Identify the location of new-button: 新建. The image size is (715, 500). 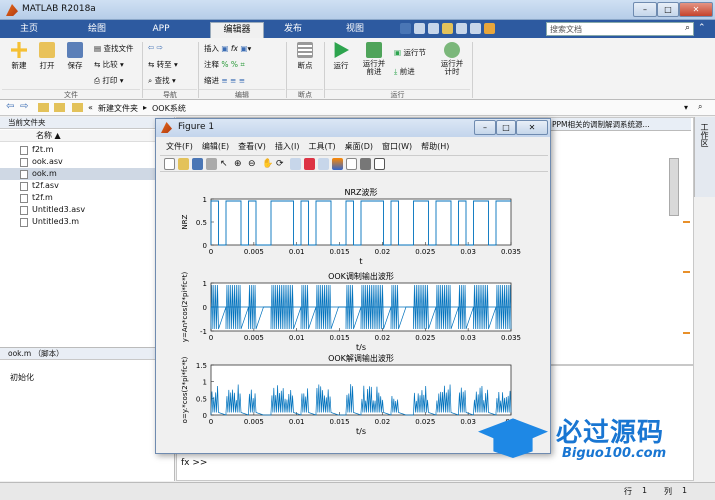
(19, 56).